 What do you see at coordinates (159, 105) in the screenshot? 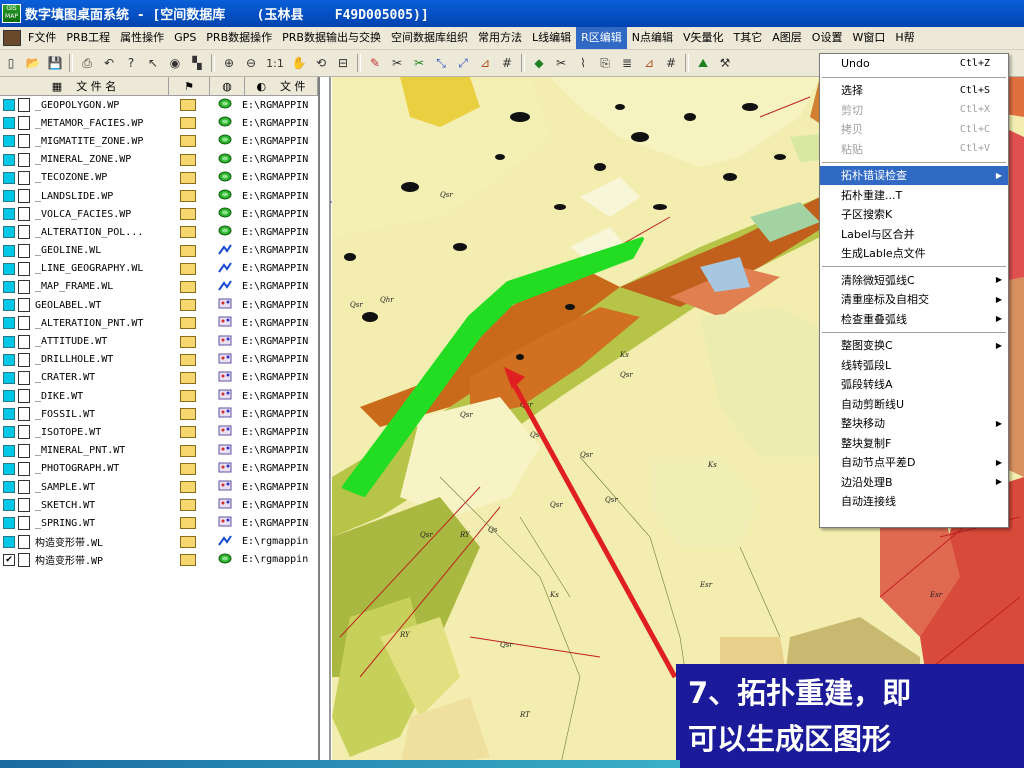
I see `file-row: _GEOPOLYGON.WP E:\RGMAPPIN` at bounding box center [159, 105].